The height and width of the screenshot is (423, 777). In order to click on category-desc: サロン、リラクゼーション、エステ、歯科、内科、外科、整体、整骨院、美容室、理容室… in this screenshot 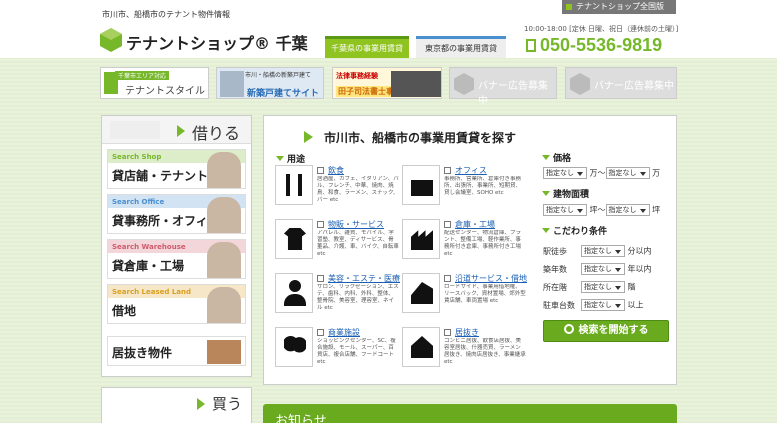, I will do `click(358, 297)`.